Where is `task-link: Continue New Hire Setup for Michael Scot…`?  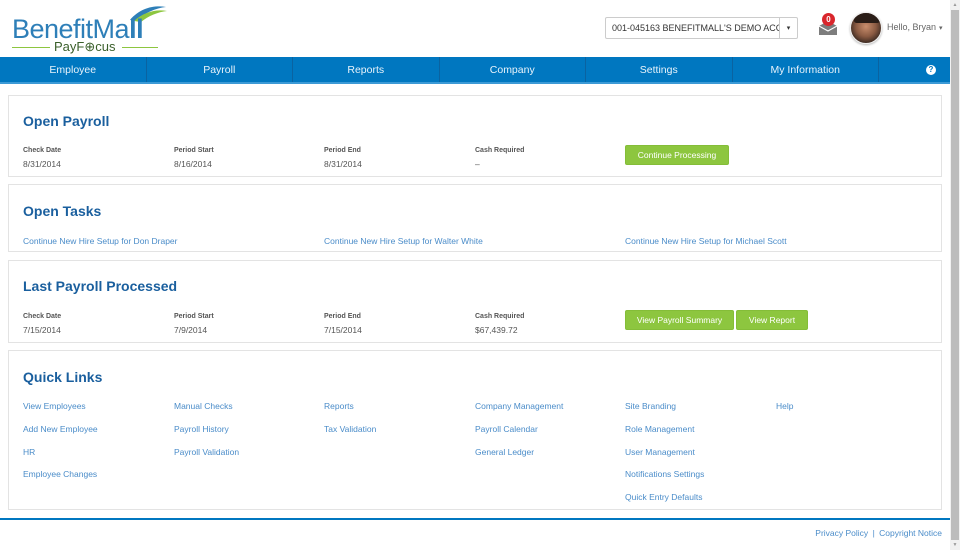
task-link: Continue New Hire Setup for Michael Scot… is located at coordinates (706, 241).